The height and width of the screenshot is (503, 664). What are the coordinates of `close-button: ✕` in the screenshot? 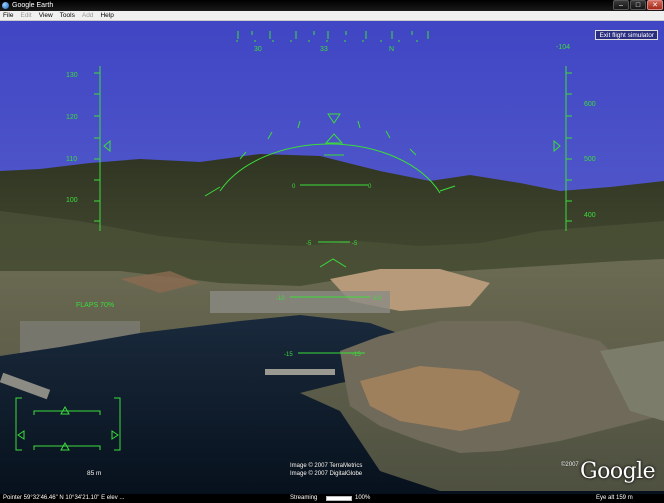 It's located at (655, 5).